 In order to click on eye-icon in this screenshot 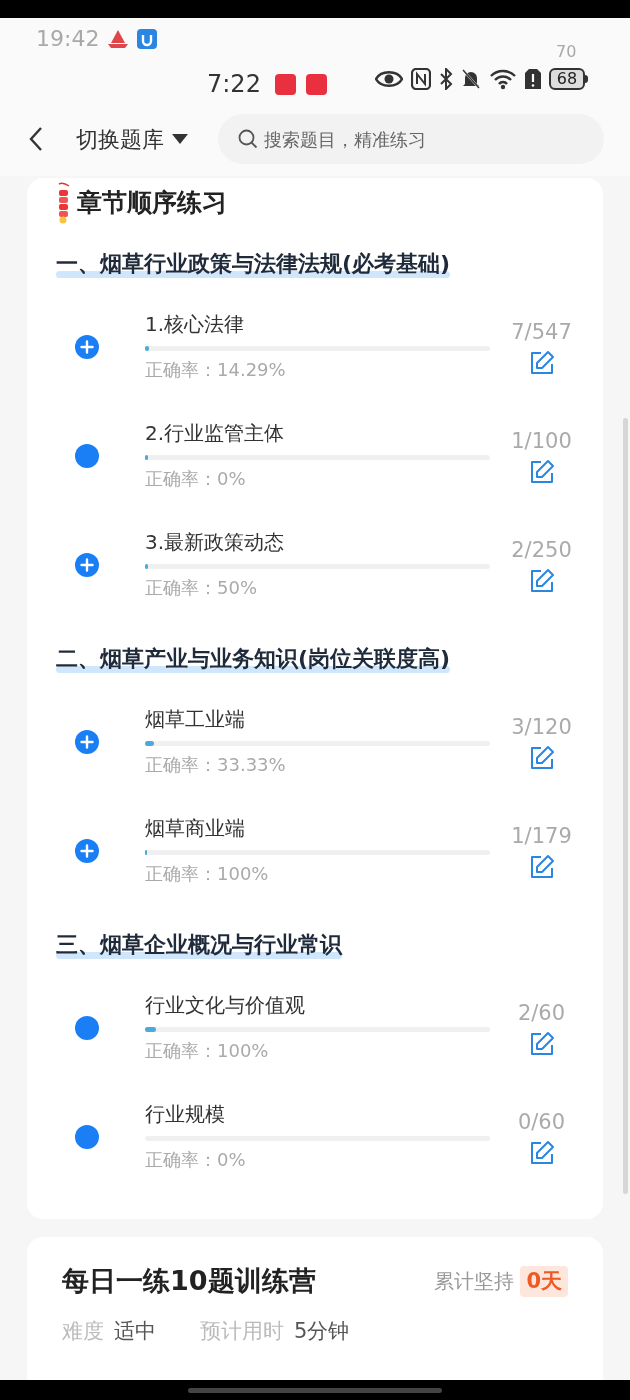, I will do `click(389, 79)`.